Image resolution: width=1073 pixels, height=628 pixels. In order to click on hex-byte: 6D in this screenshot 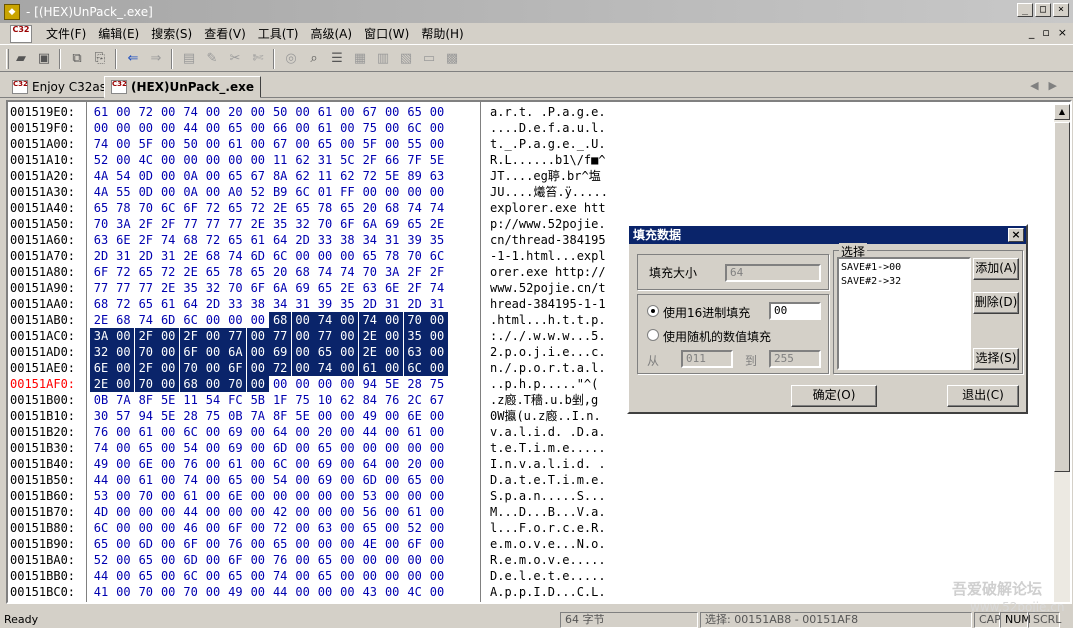, I will do `click(191, 560)`.